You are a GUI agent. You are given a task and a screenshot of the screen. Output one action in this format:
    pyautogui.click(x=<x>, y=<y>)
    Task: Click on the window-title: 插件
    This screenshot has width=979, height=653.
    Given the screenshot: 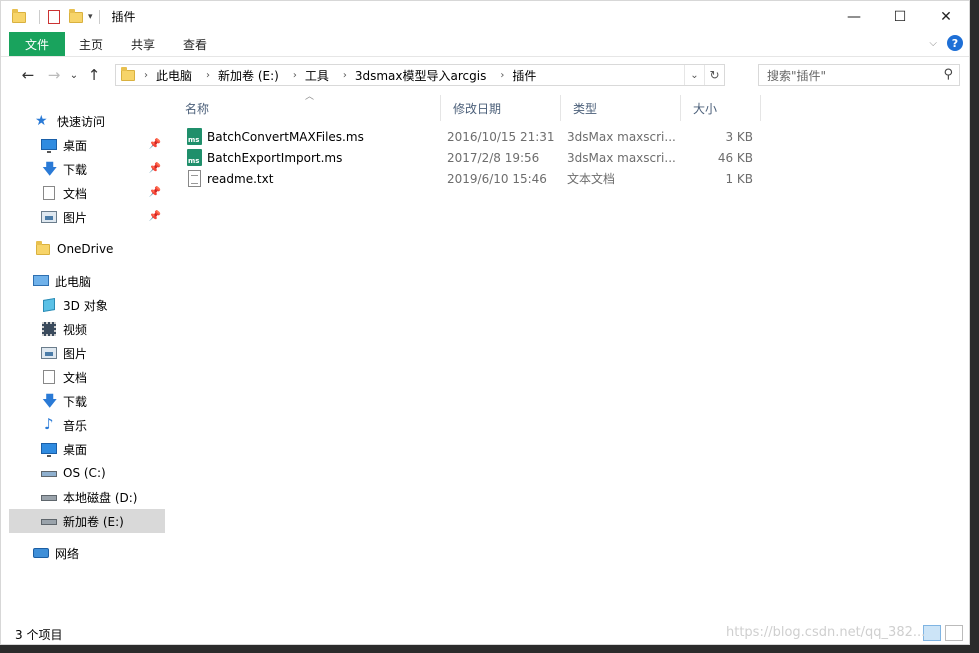 What is the action you would take?
    pyautogui.click(x=123, y=17)
    